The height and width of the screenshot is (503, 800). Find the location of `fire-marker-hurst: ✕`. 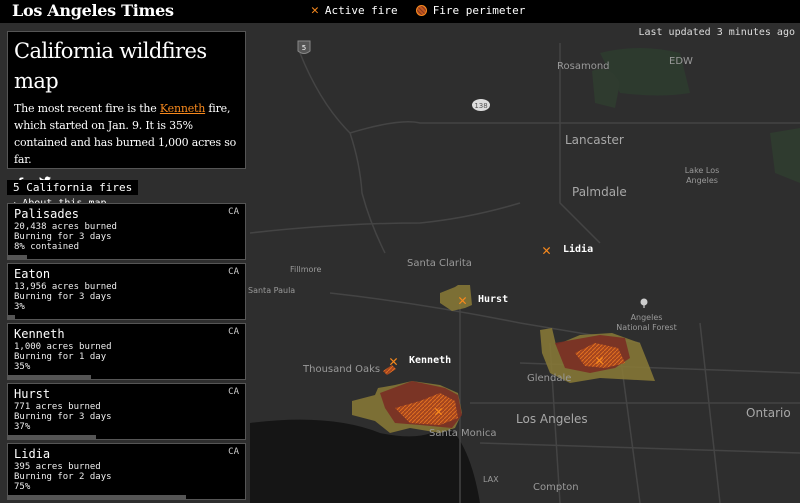

fire-marker-hurst: ✕ is located at coordinates (462, 300).